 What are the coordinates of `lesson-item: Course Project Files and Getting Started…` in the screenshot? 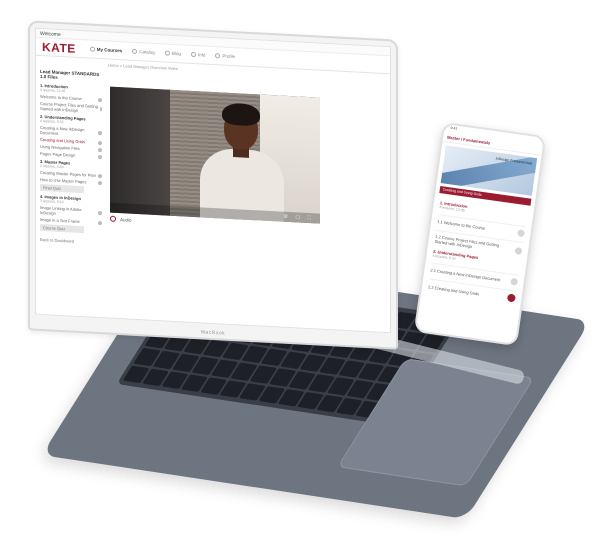 It's located at (71, 107).